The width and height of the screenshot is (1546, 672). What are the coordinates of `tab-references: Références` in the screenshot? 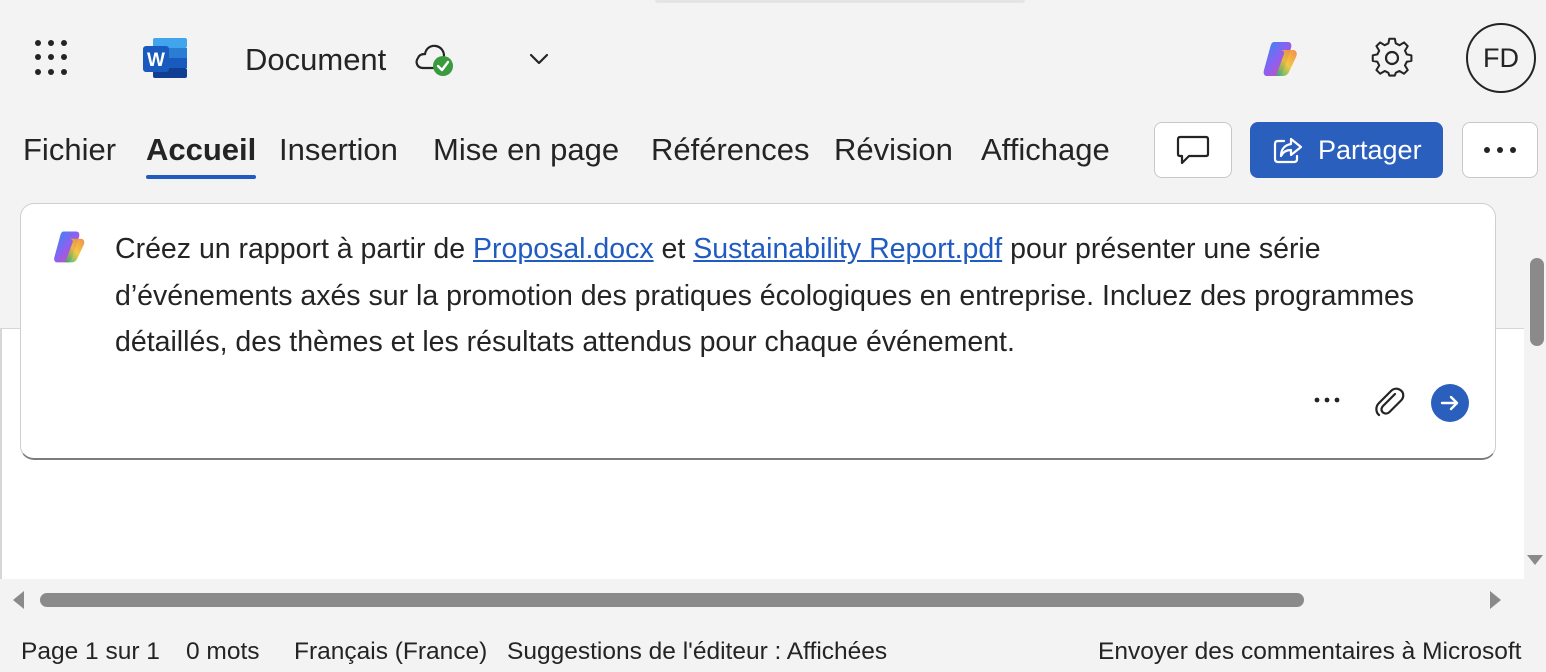 It's located at (730, 150).